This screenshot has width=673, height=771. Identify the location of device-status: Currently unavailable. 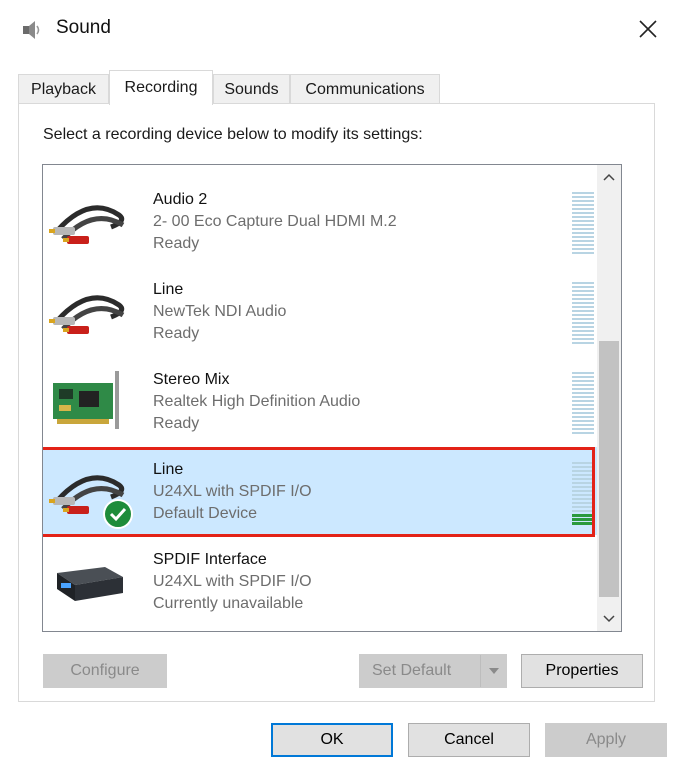
(228, 603).